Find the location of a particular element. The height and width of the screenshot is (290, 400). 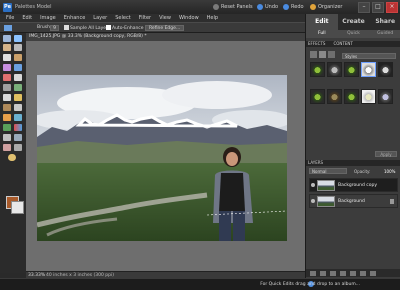

trash-icon is located at coordinates (363, 273).